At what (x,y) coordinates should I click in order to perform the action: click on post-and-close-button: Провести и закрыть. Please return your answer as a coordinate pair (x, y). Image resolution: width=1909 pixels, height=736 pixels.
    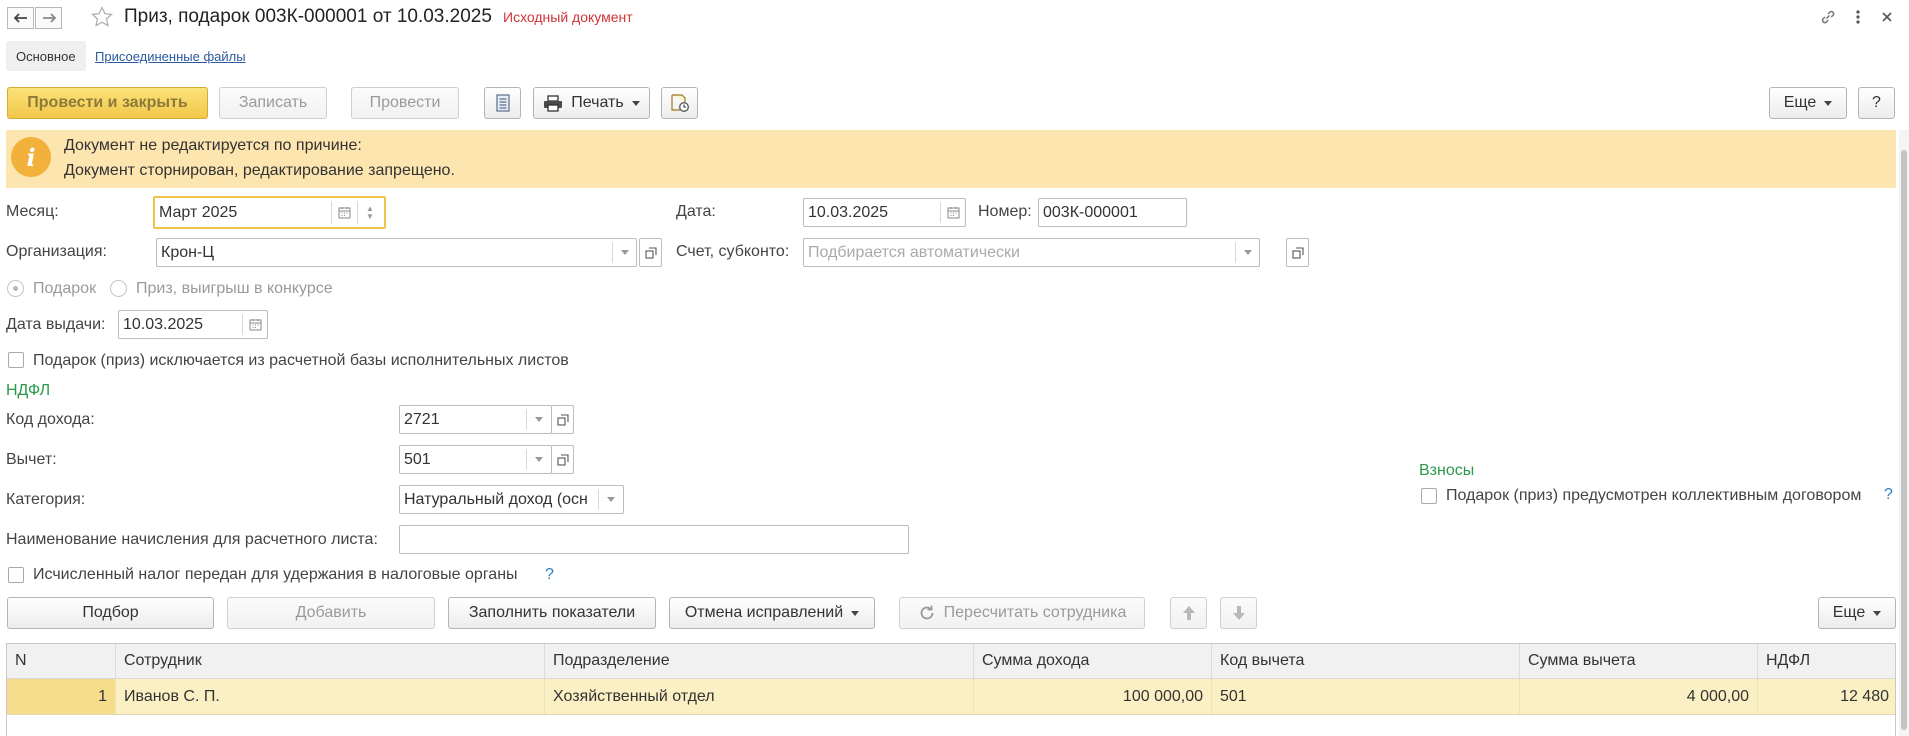
    Looking at the image, I should click on (107, 103).